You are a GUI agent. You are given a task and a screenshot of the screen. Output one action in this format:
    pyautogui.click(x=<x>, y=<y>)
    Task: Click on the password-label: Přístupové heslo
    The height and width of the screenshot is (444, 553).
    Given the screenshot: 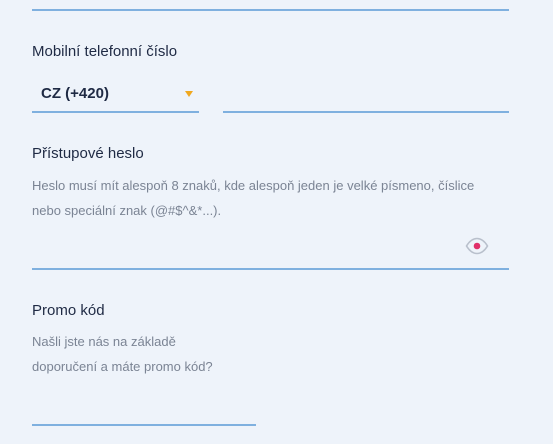 What is the action you would take?
    pyautogui.click(x=88, y=153)
    